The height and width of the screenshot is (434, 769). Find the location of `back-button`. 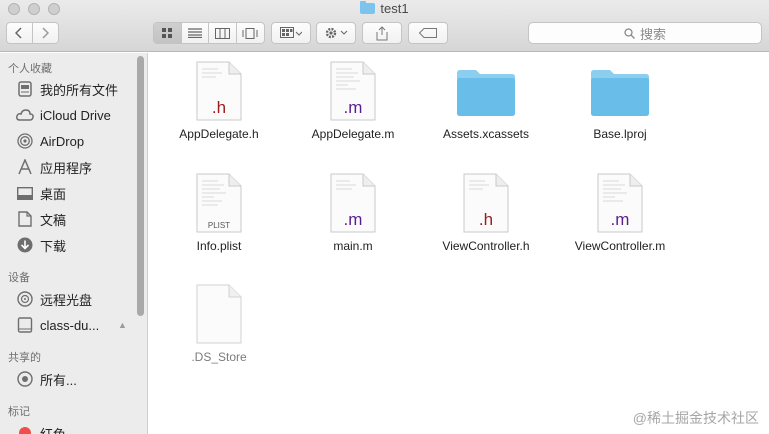

back-button is located at coordinates (20, 33).